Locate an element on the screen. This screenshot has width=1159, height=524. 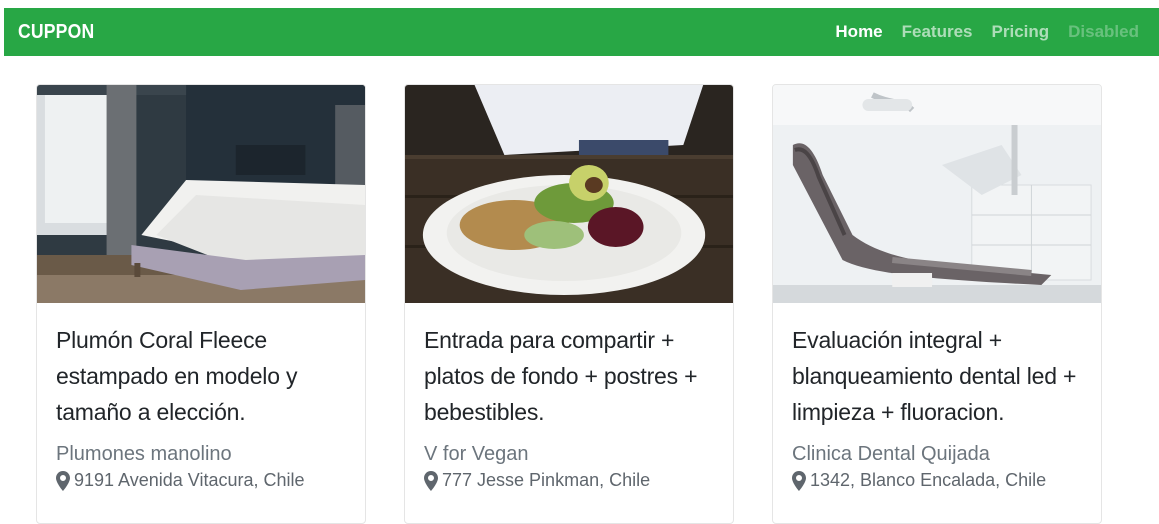
location: 1342, Blanco Encalada, Chile is located at coordinates (937, 480).